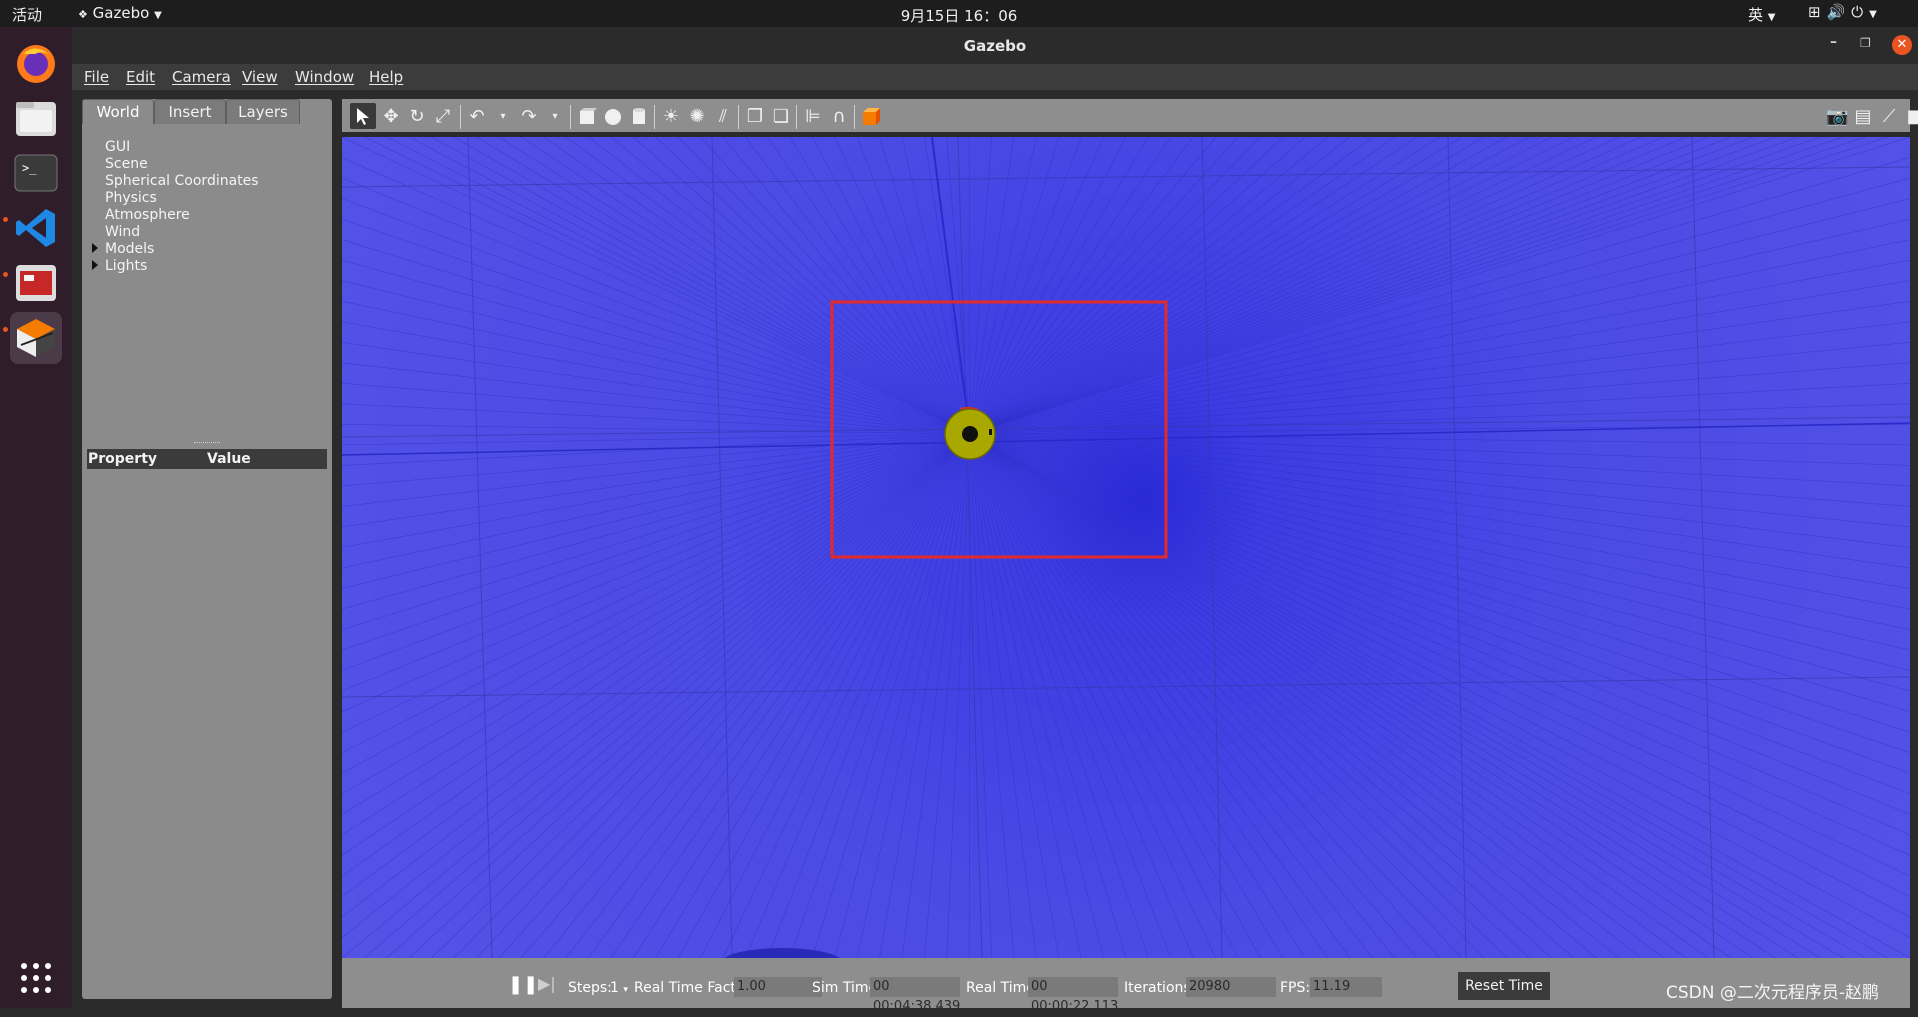 Image resolution: width=1918 pixels, height=1017 pixels. I want to click on robot-lidar, so click(970, 434).